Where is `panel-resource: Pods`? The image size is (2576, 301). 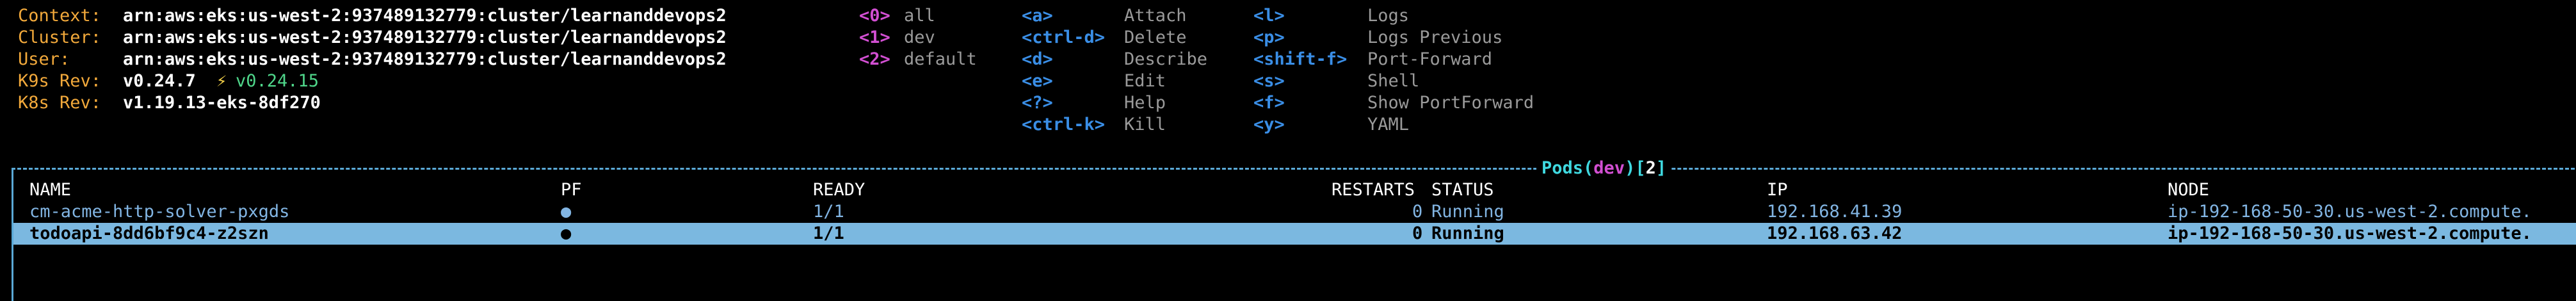
panel-resource: Pods is located at coordinates (1563, 168).